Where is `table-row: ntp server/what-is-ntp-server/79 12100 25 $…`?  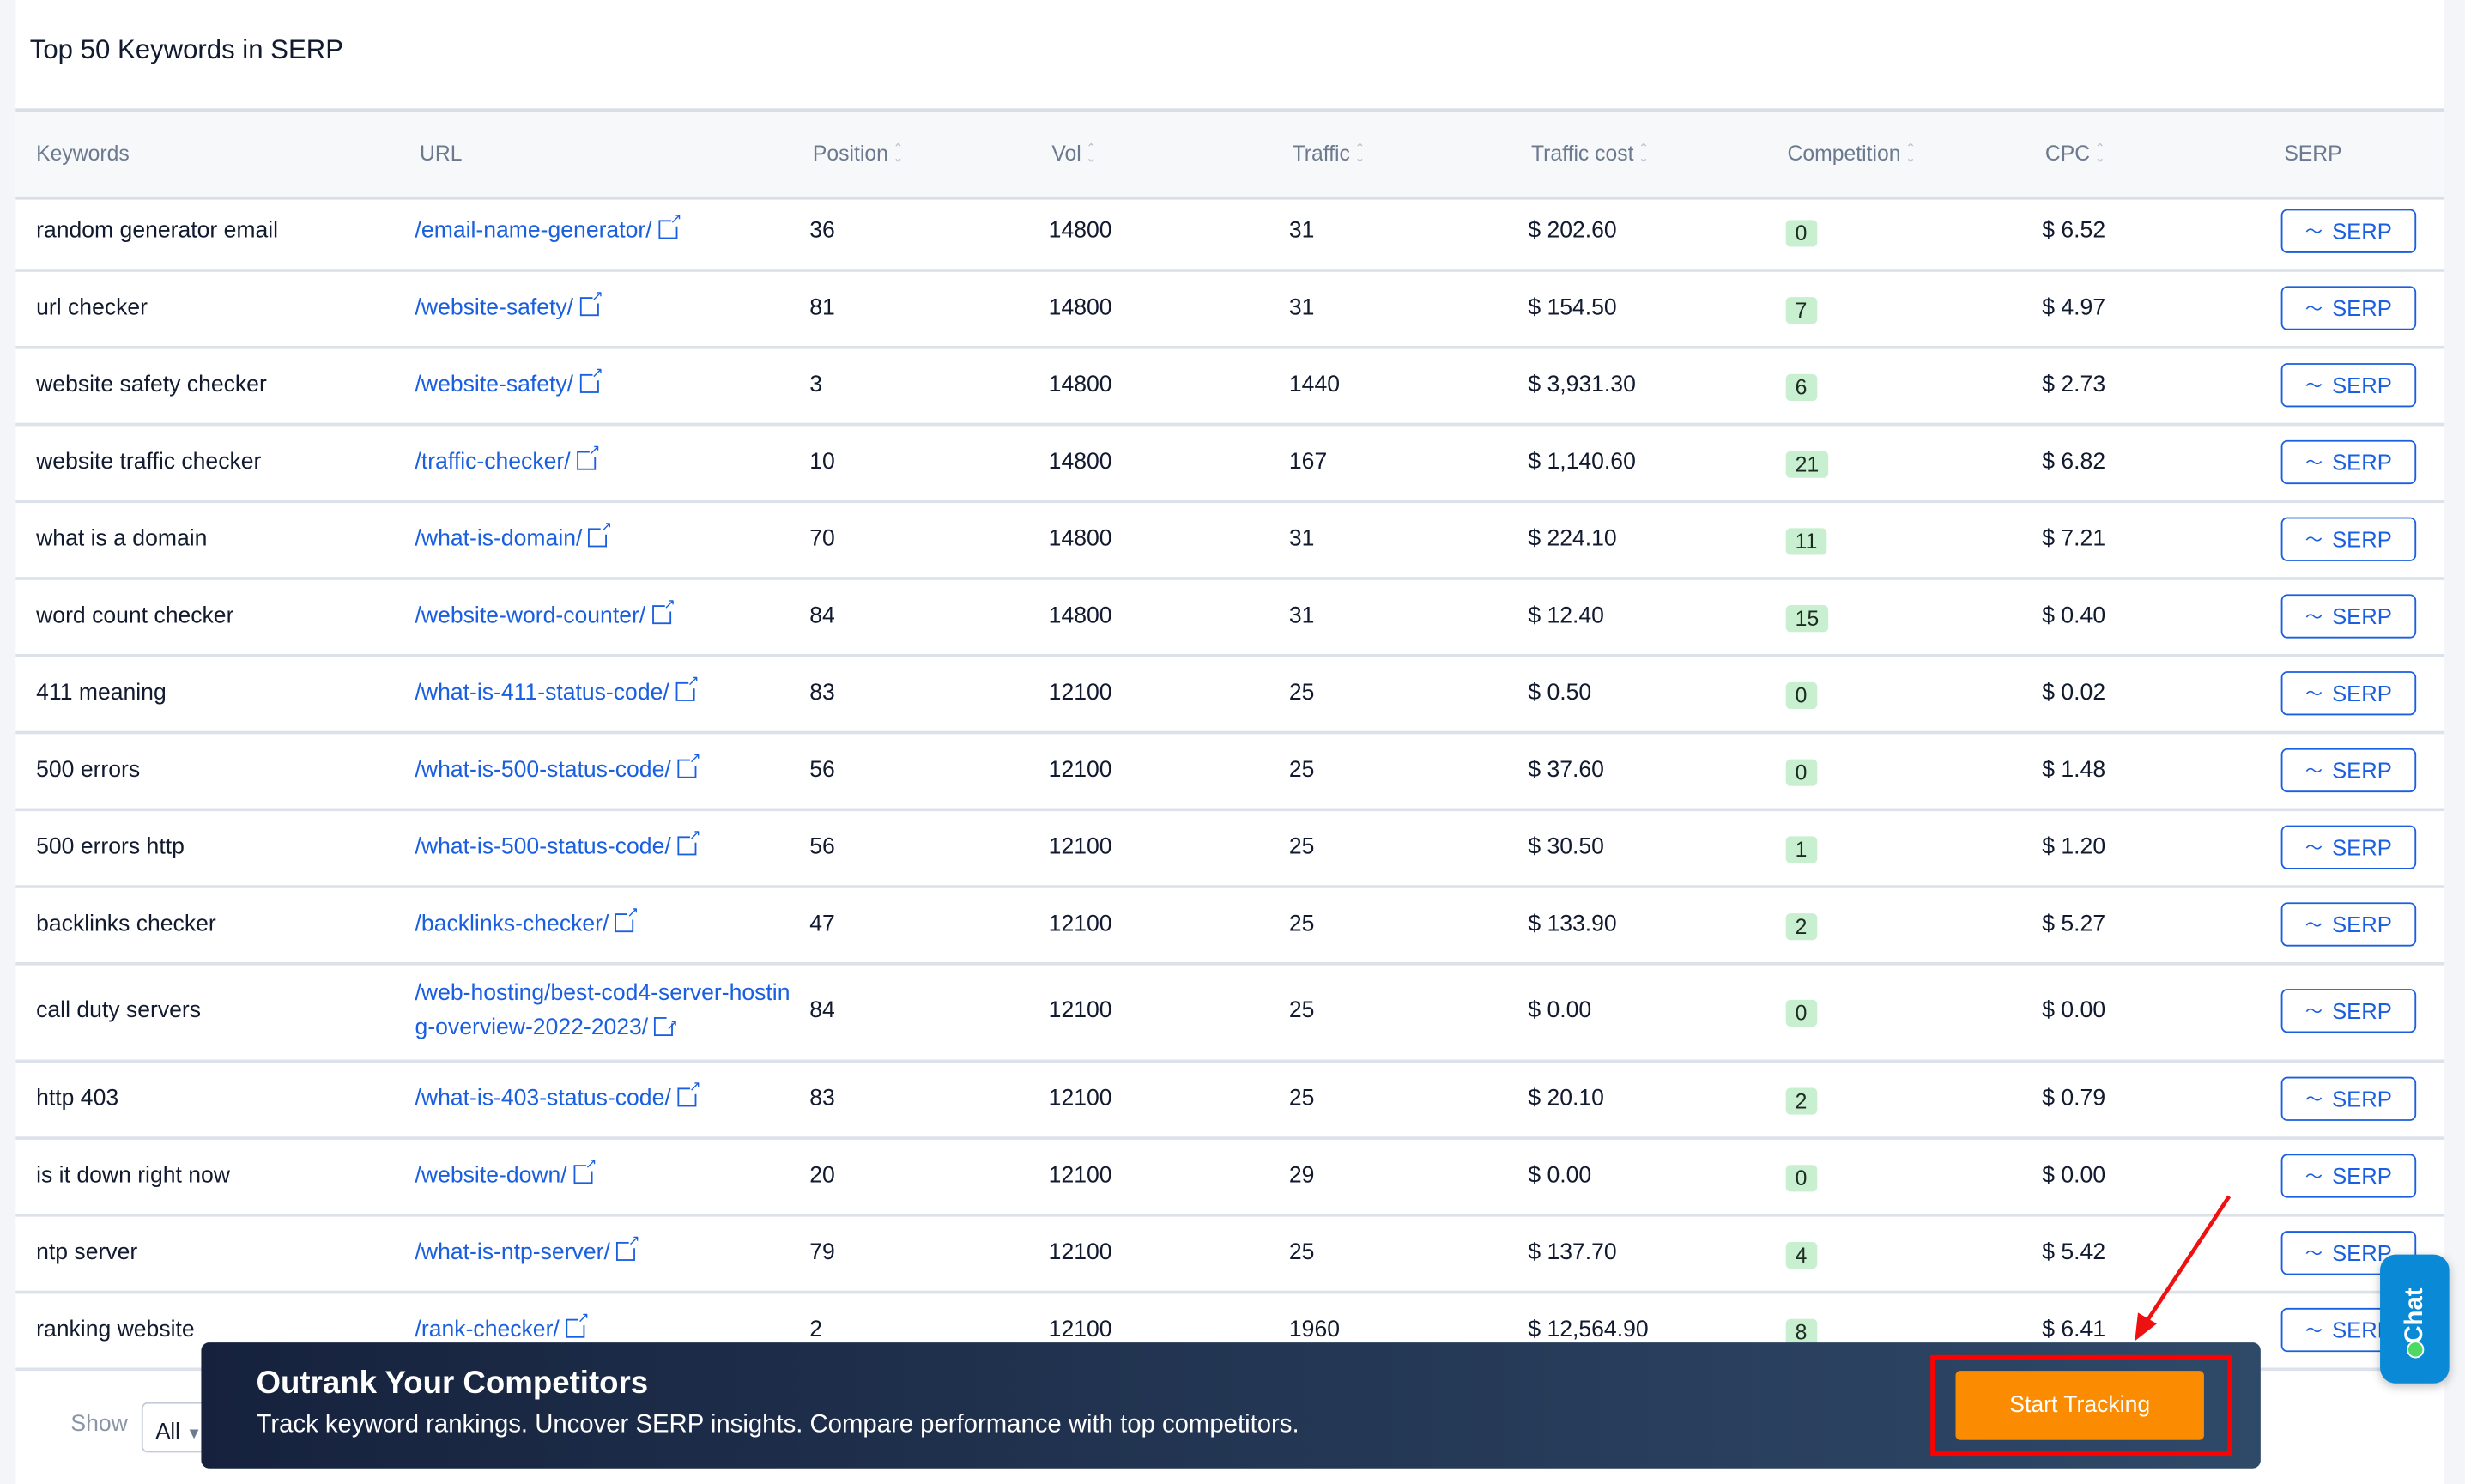
table-row: ntp server/what-is-ntp-server/79 12100 25 $… is located at coordinates (1230, 1255).